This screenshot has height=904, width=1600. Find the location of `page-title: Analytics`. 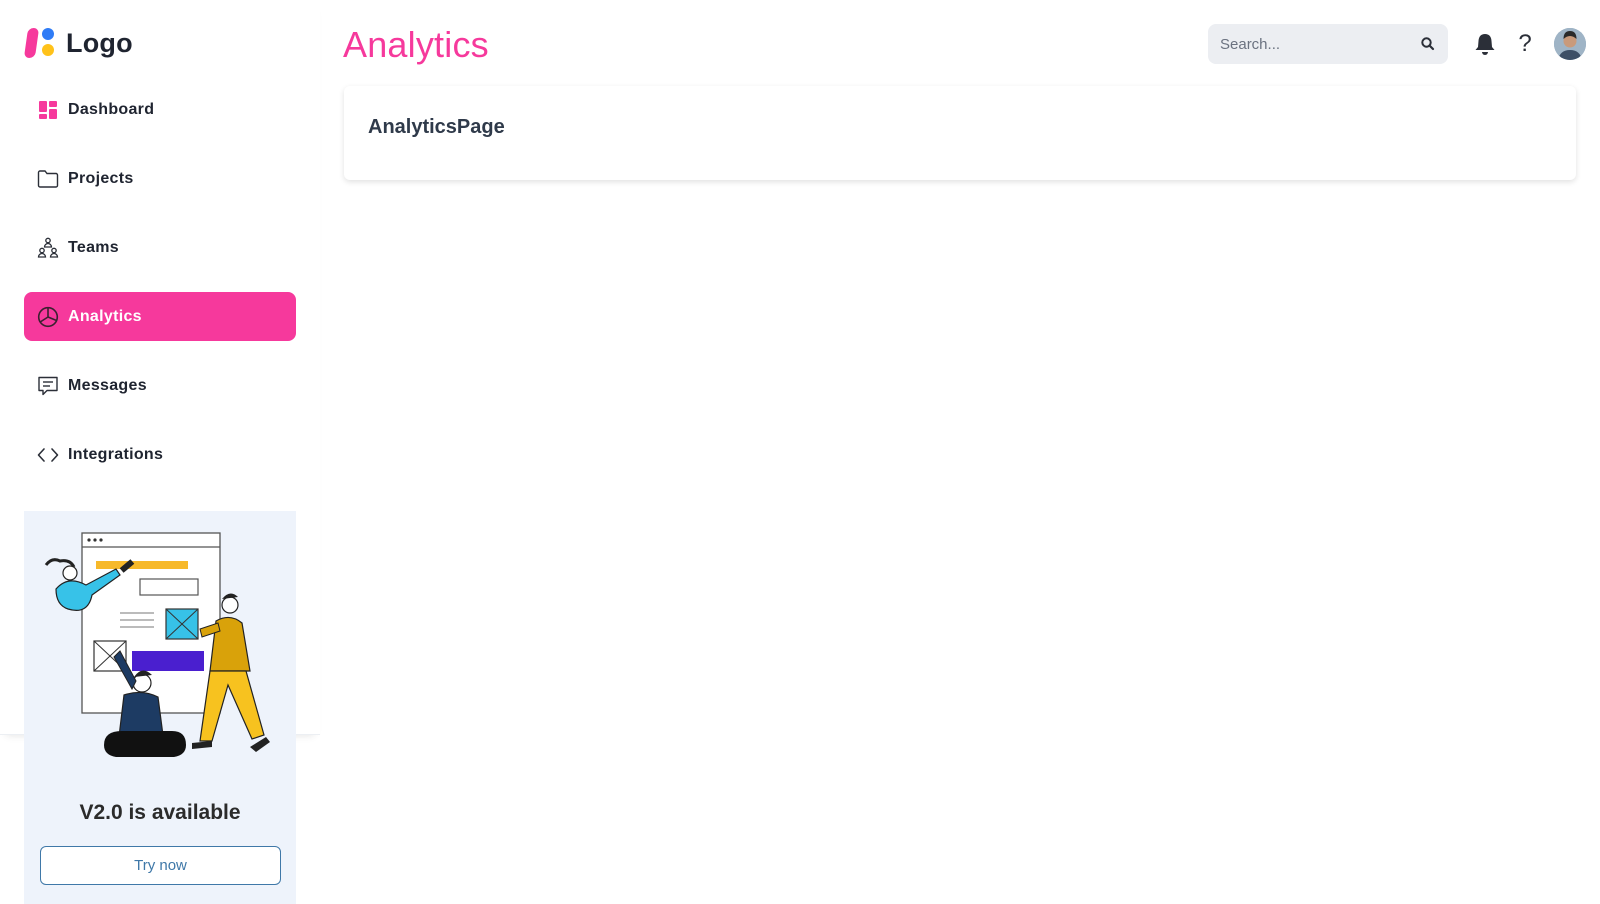

page-title: Analytics is located at coordinates (416, 44).